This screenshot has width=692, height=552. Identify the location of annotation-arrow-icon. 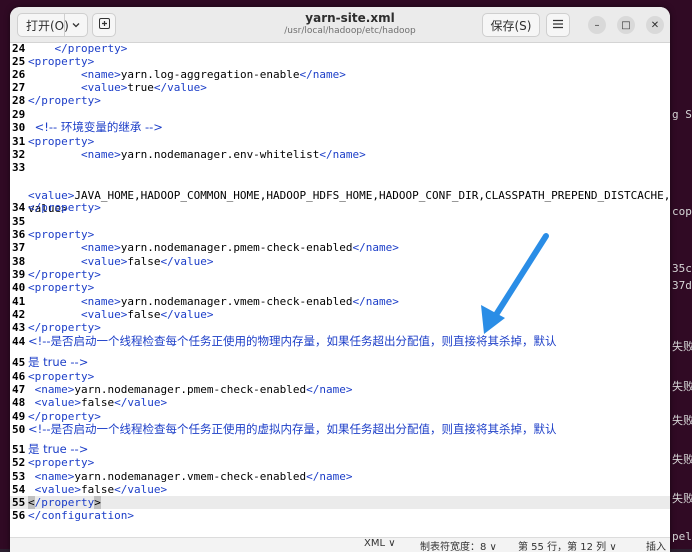
(515, 283).